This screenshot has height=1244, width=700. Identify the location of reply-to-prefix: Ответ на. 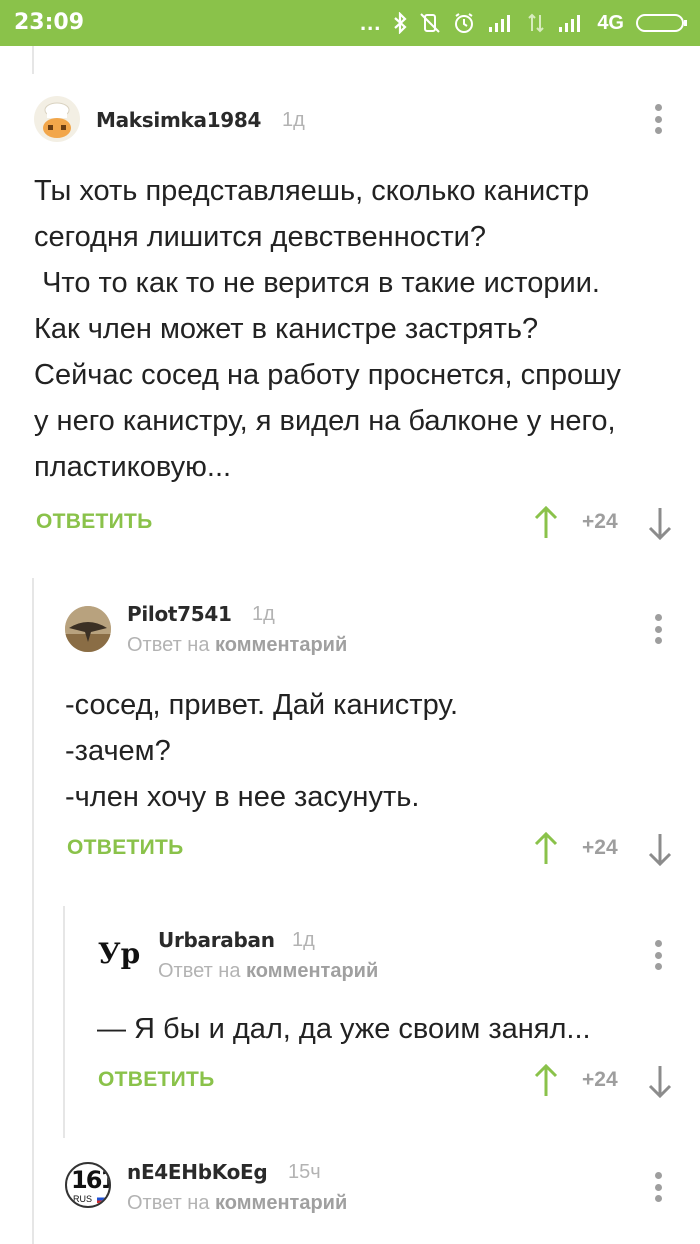
(168, 1203).